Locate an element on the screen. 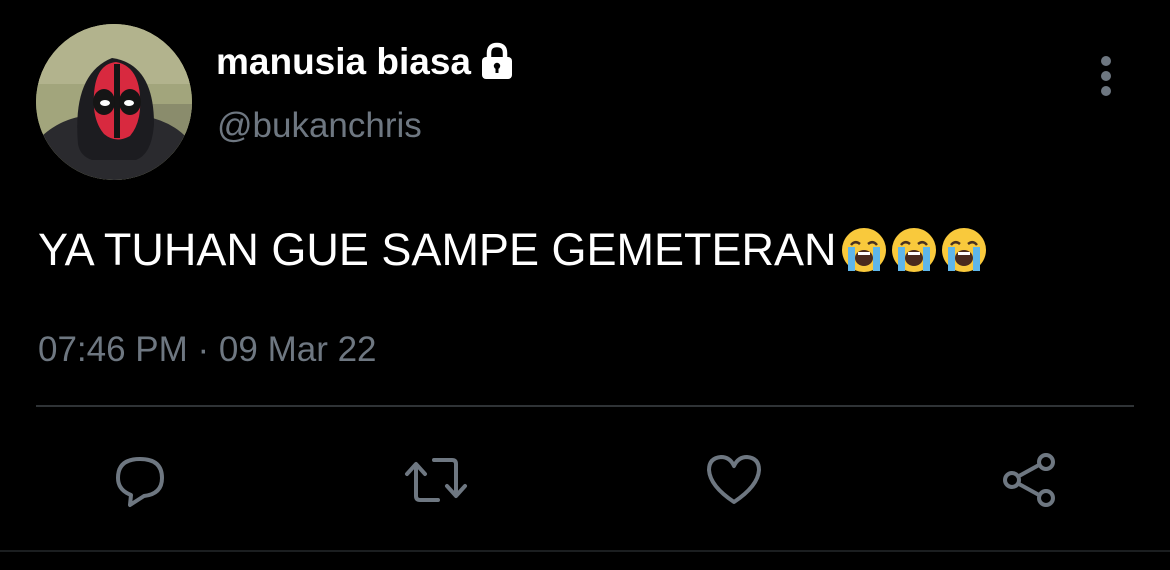 The height and width of the screenshot is (570, 1170). bottom-divider is located at coordinates (585, 551).